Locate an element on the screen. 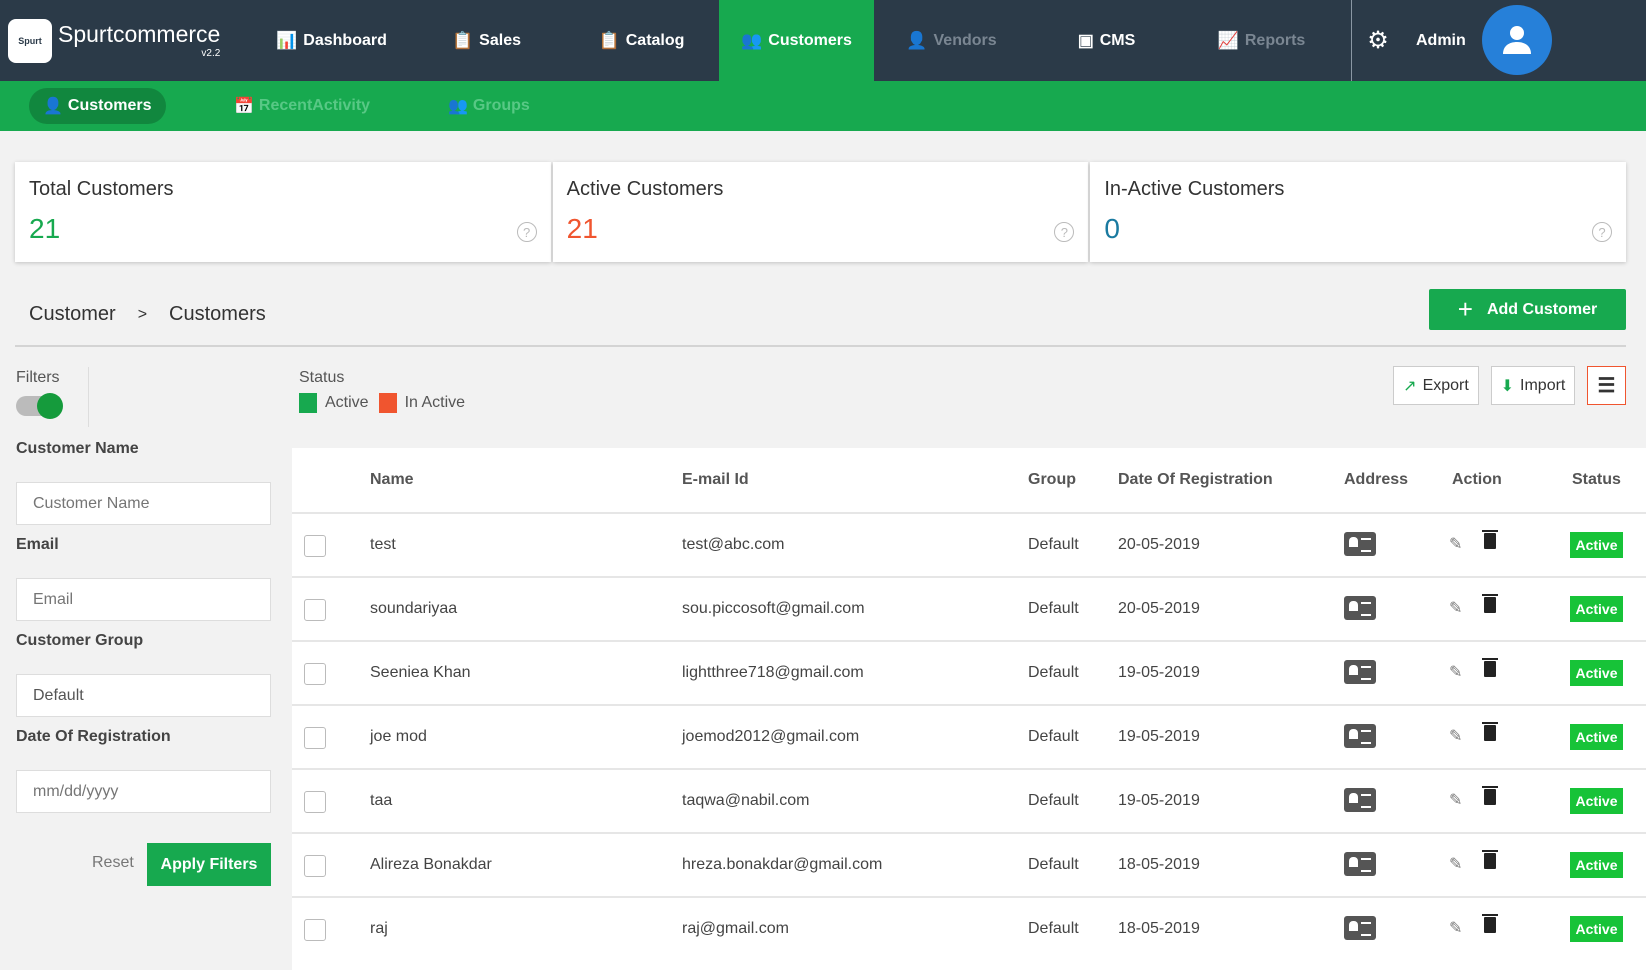 The image size is (1646, 970). nav-label: CMS is located at coordinates (1117, 40).